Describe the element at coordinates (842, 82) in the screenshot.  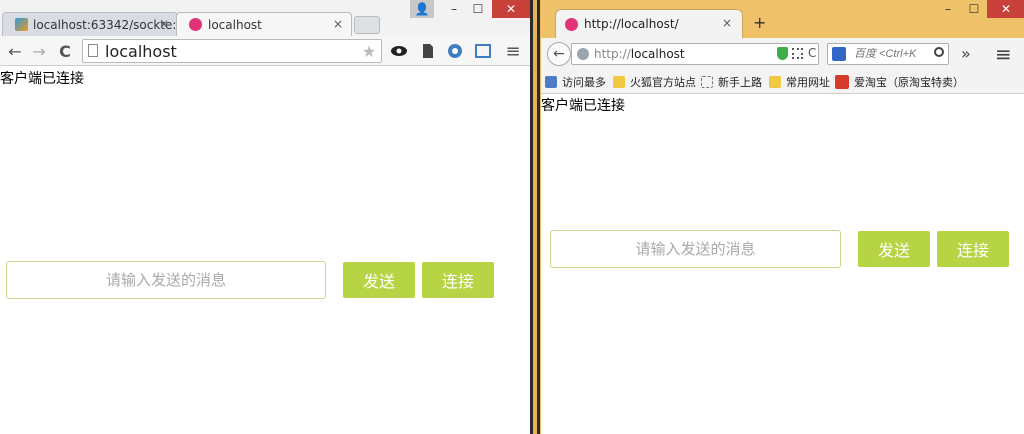
I see `taobao-icon` at that location.